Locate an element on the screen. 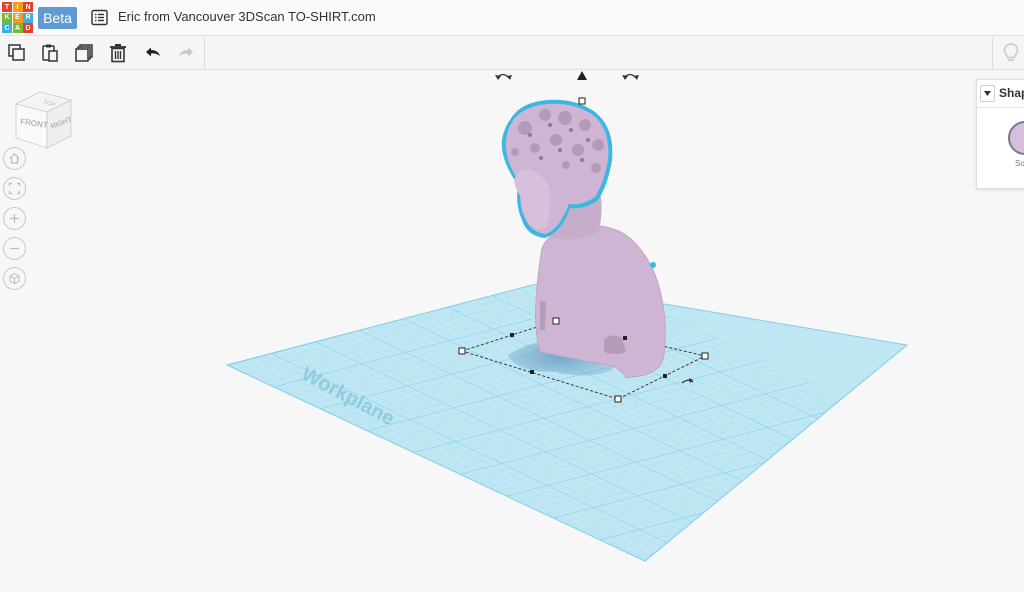 The height and width of the screenshot is (592, 1024). logo-letter: D is located at coordinates (28, 28).